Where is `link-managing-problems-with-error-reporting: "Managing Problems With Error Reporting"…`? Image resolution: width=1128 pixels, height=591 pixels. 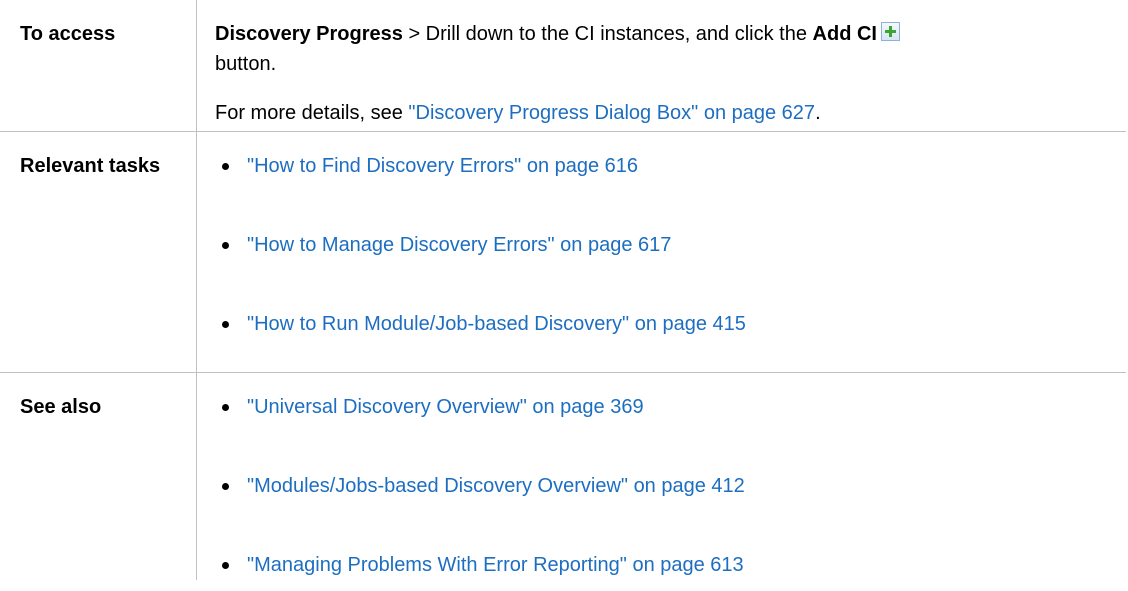
link-managing-problems-with-error-reporting: "Managing Problems With Error Reporting"… is located at coordinates (495, 565).